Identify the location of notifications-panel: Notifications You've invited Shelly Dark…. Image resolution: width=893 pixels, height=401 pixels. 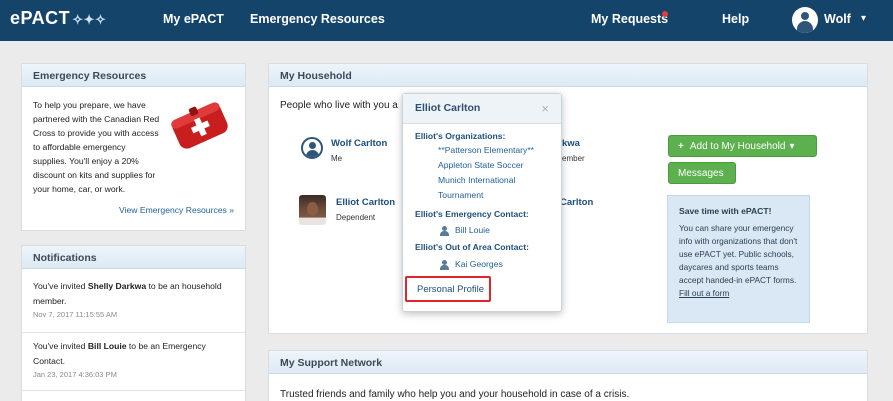
(133, 323).